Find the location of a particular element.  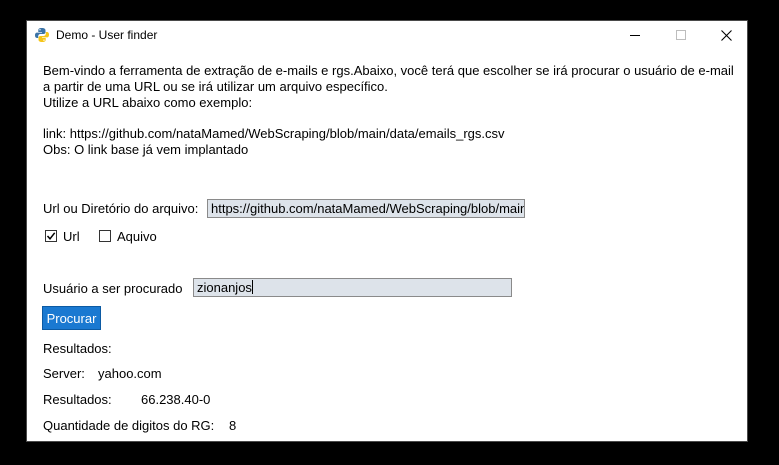

results-label: Resultados: is located at coordinates (77, 399).